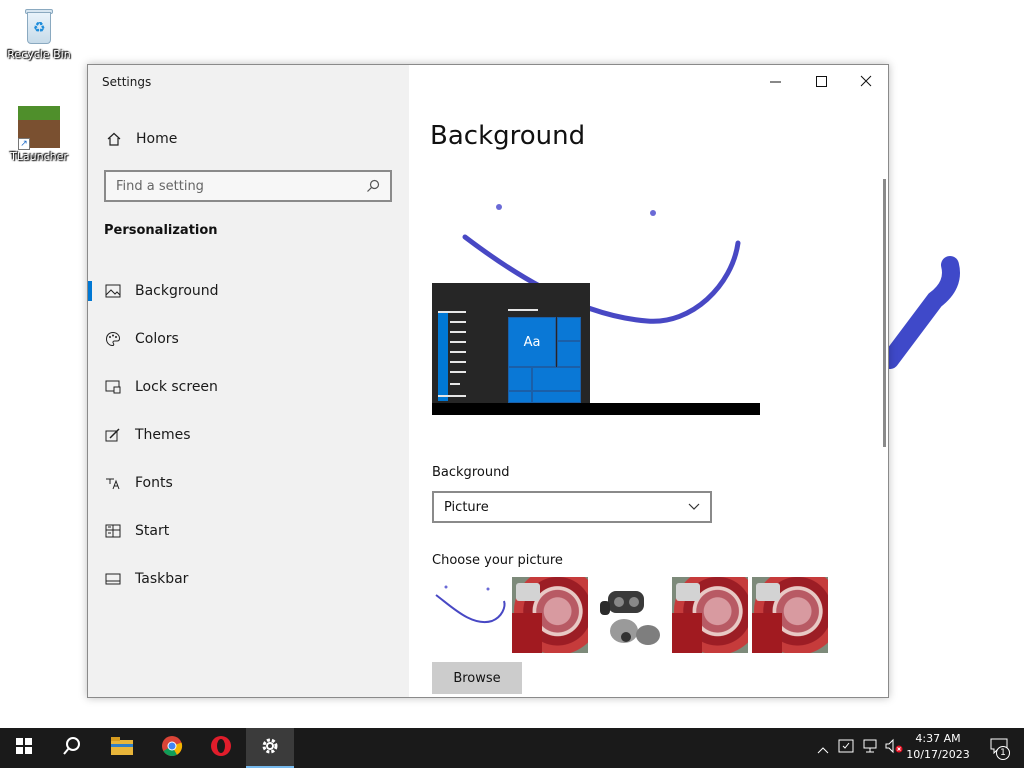  I want to click on windows-start-icon, so click(24, 748).